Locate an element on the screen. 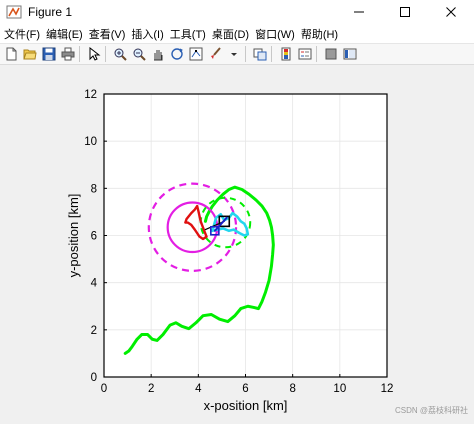  hide-plot-tools-icon is located at coordinates (331, 54).